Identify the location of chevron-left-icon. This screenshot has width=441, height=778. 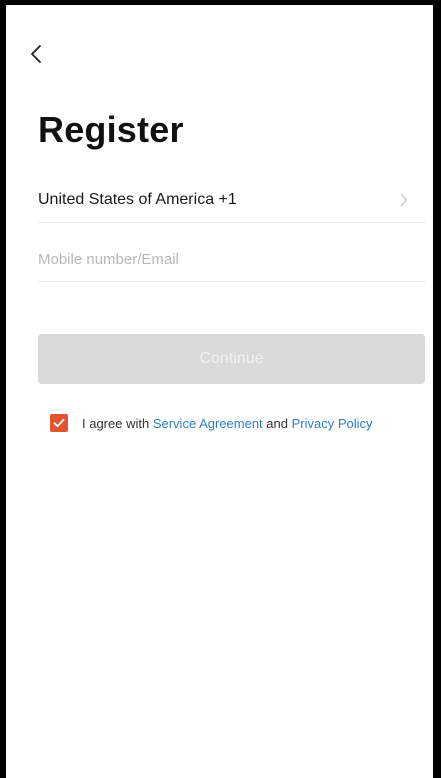
(36, 54).